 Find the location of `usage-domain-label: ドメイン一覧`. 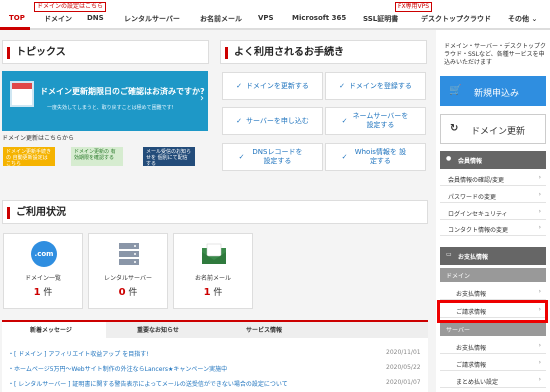

usage-domain-label: ドメイン一覧 is located at coordinates (42, 278).